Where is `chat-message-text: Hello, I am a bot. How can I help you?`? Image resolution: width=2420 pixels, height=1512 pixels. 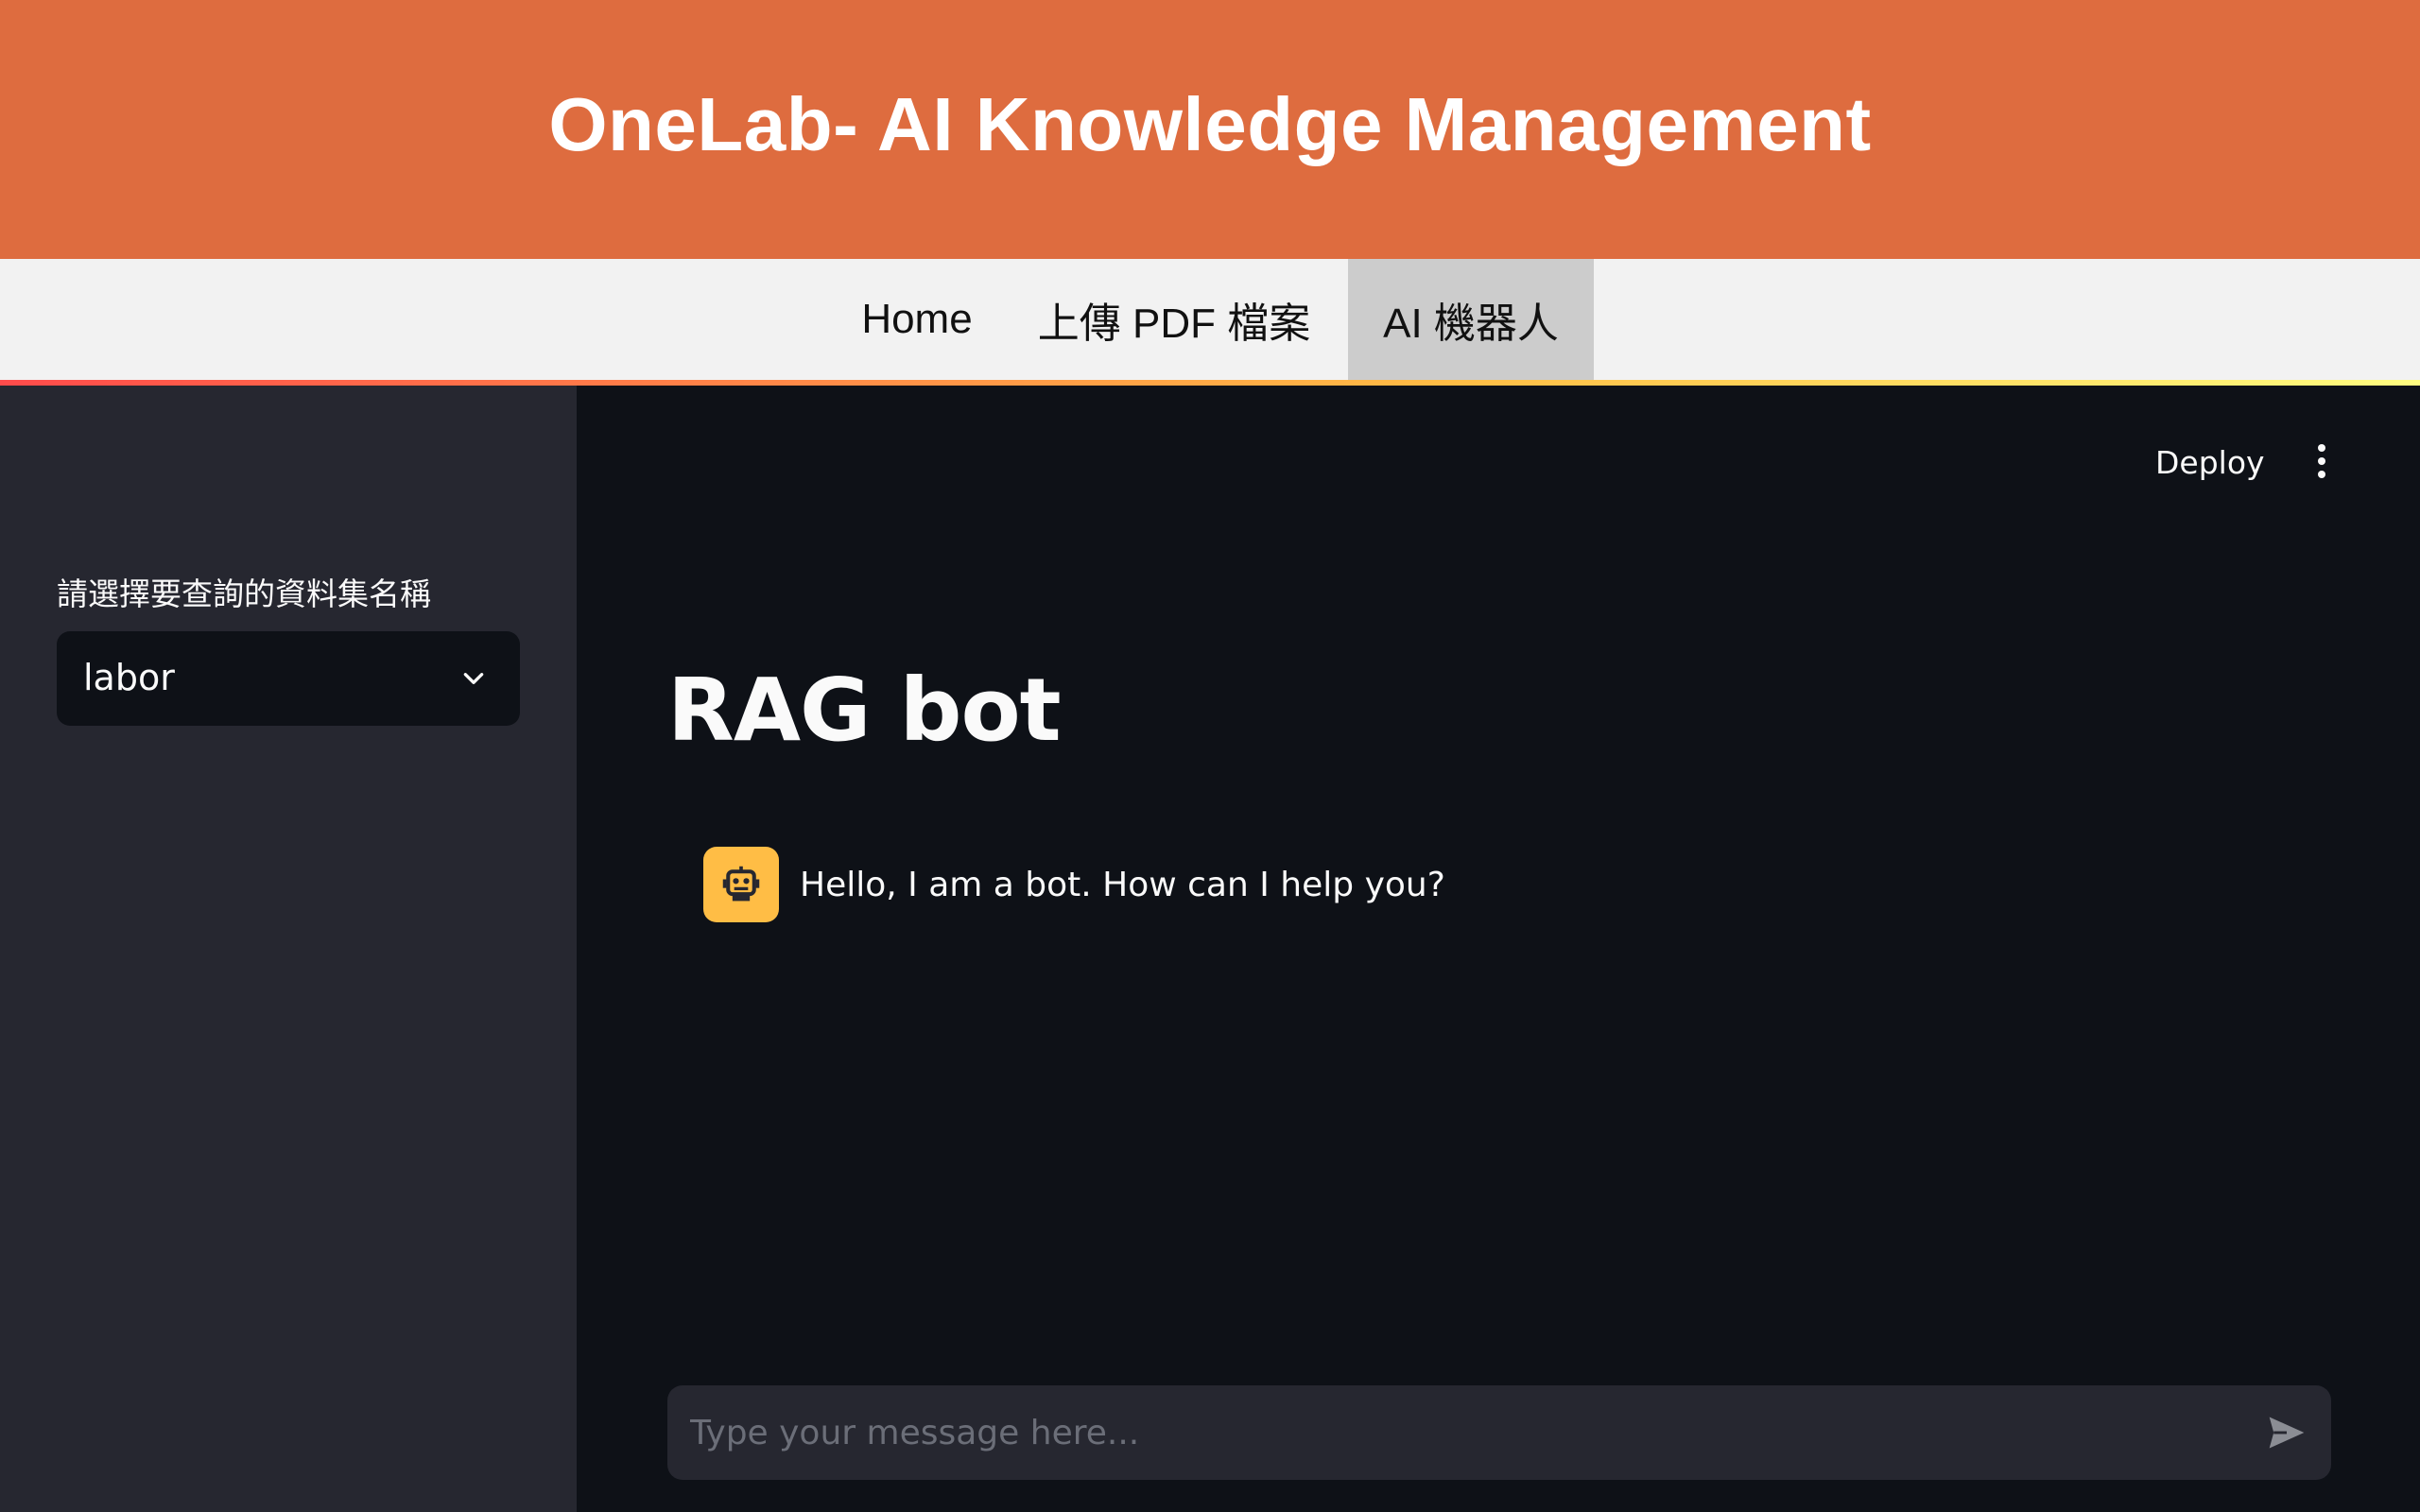 chat-message-text: Hello, I am a bot. How can I help you? is located at coordinates (1122, 884).